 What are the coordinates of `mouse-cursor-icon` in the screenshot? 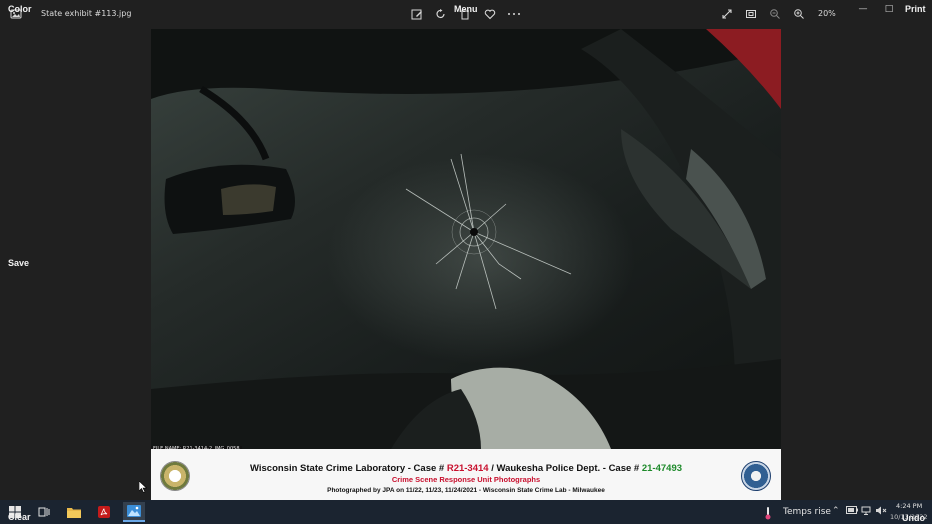 It's located at (143, 487).